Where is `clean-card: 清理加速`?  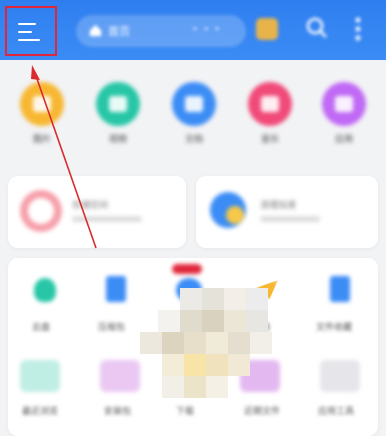 clean-card: 清理加速 is located at coordinates (287, 212).